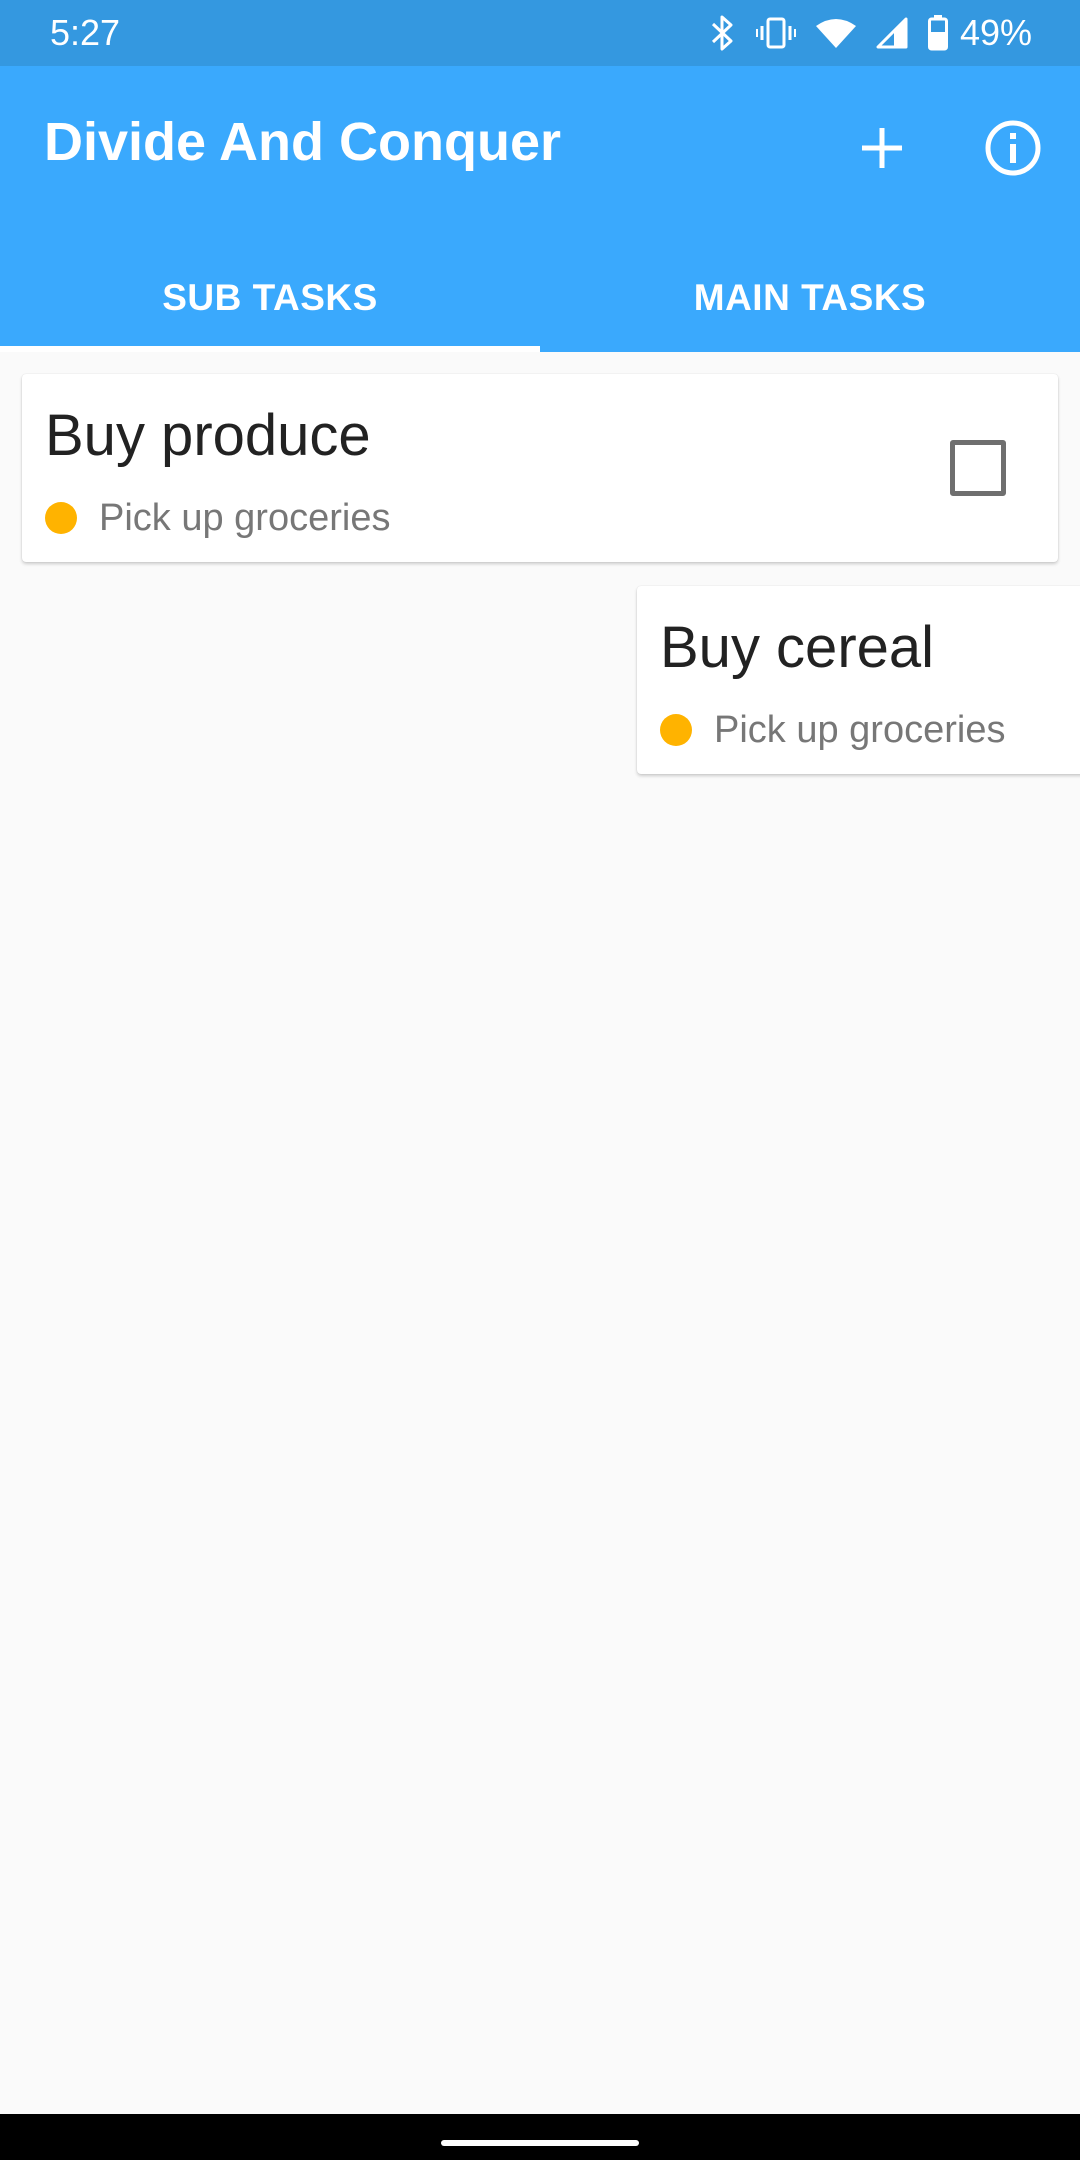 This screenshot has height=2160, width=1080. What do you see at coordinates (978, 468) in the screenshot?
I see `task-complete-checkbox` at bounding box center [978, 468].